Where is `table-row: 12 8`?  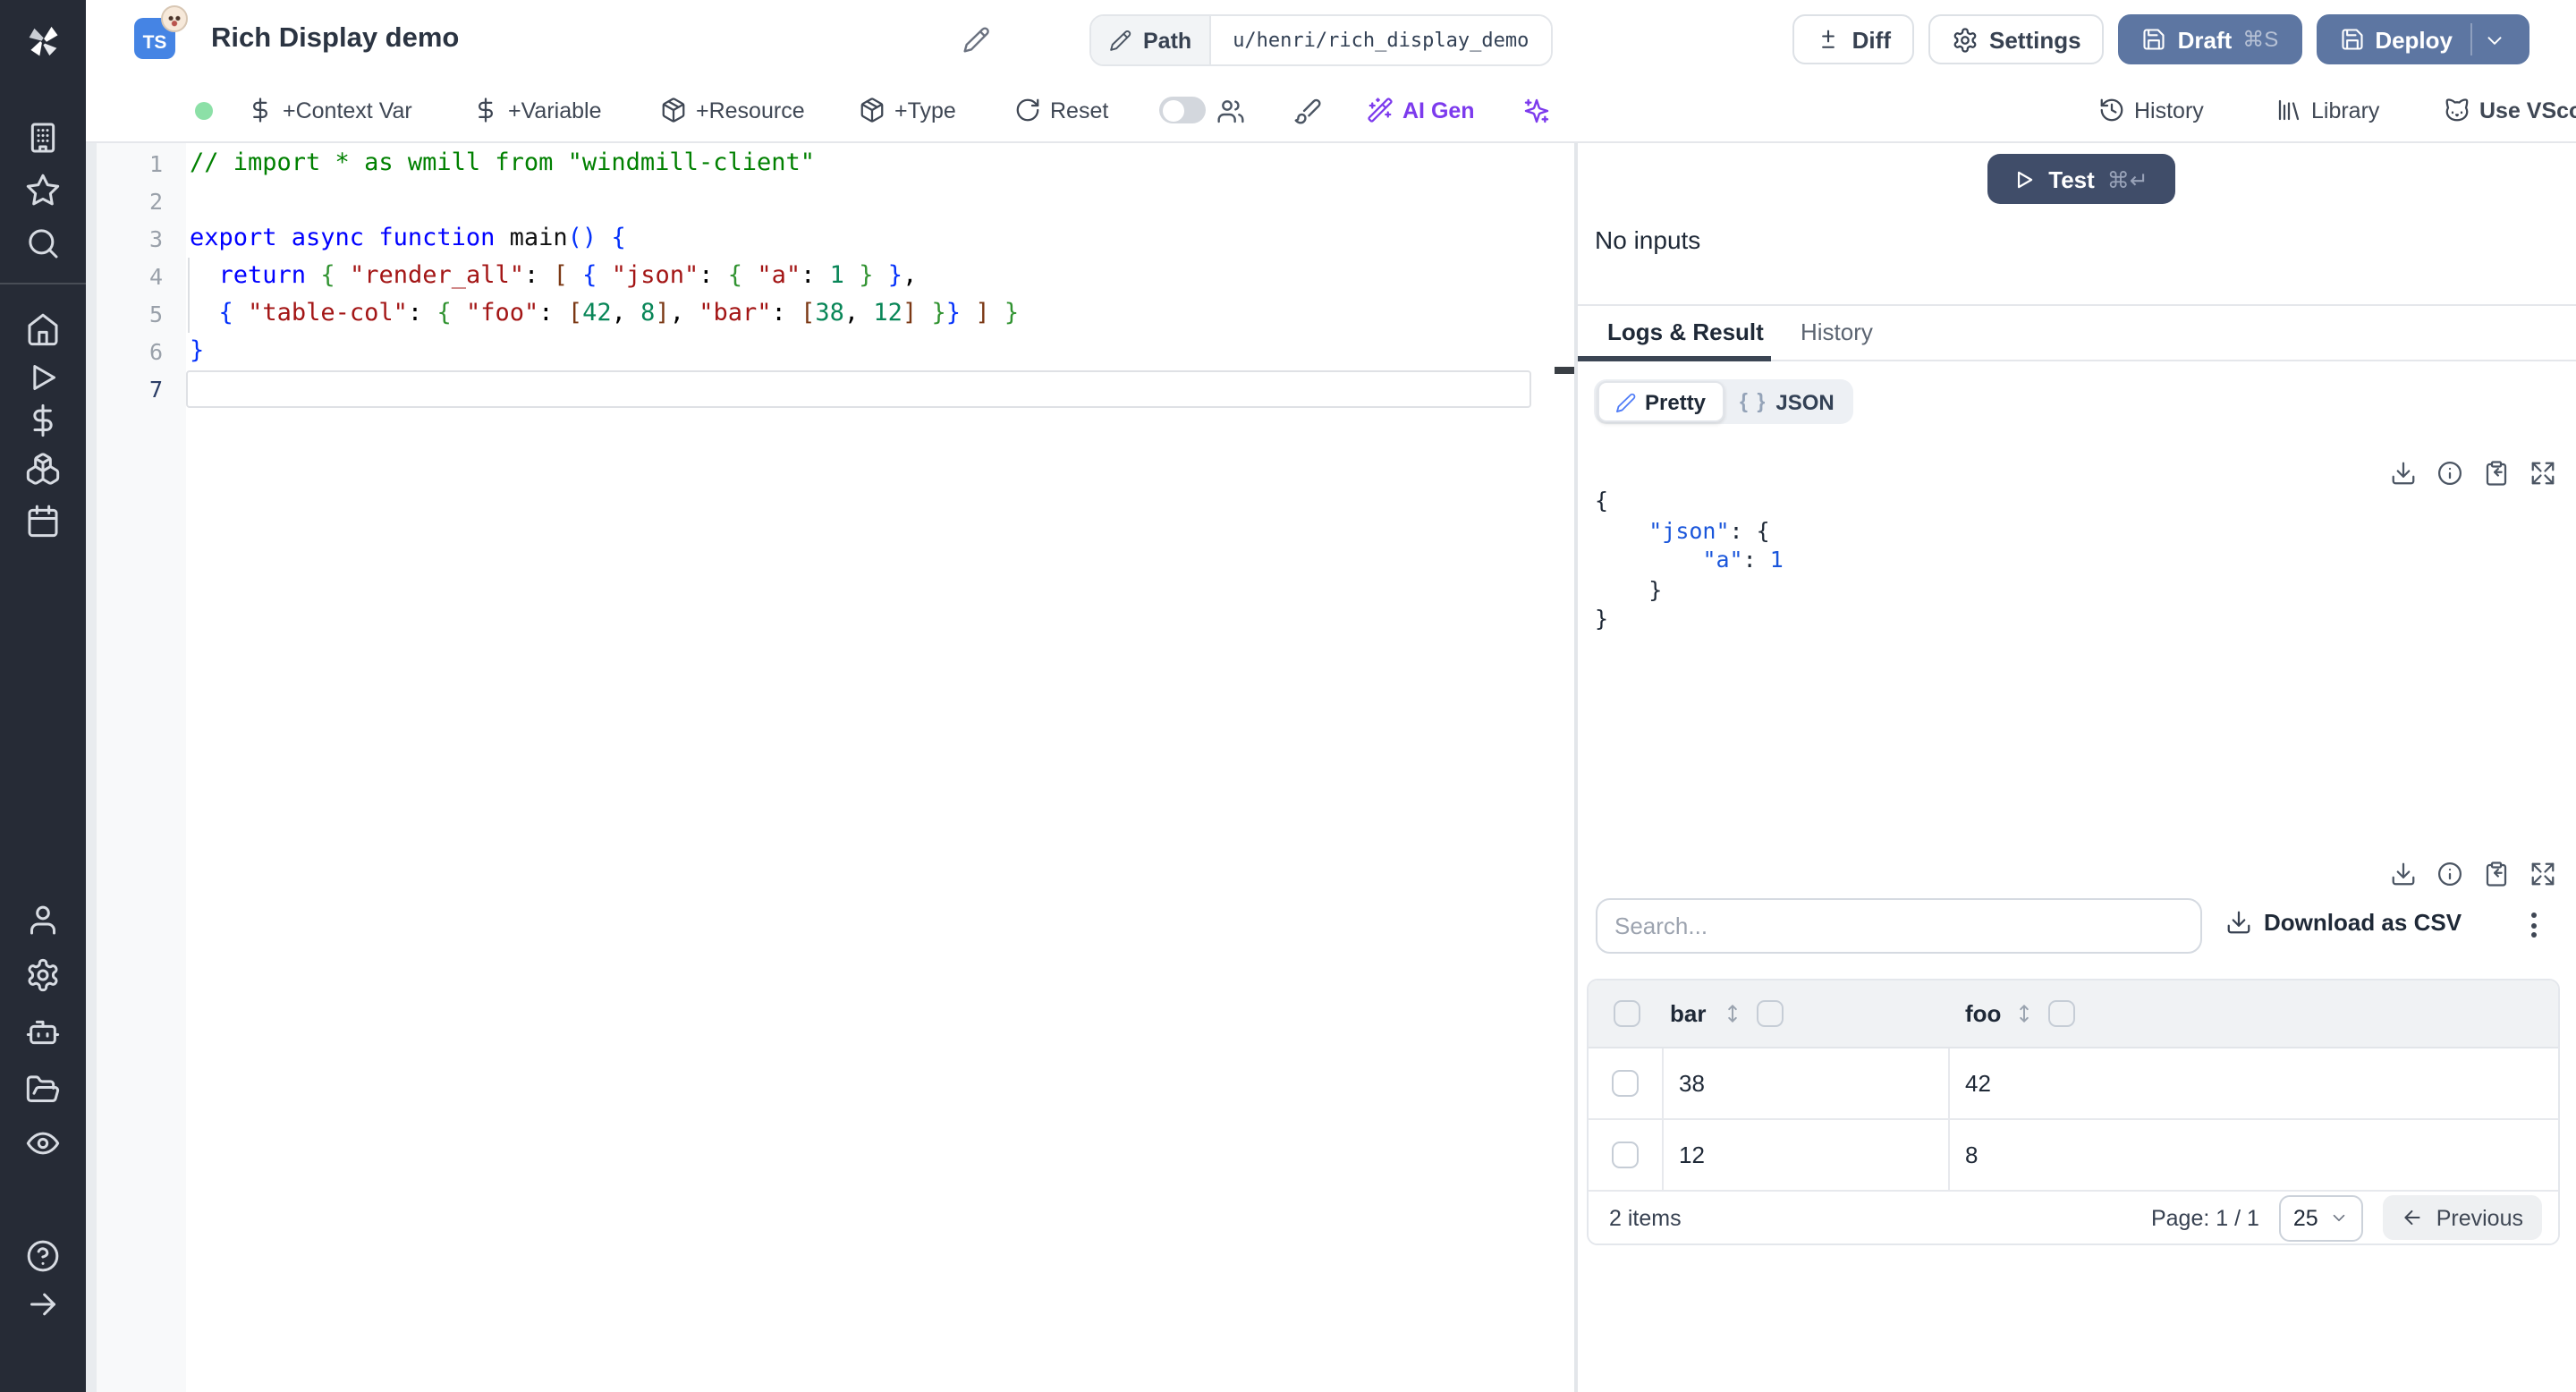
table-row: 12 8 is located at coordinates (2072, 1156).